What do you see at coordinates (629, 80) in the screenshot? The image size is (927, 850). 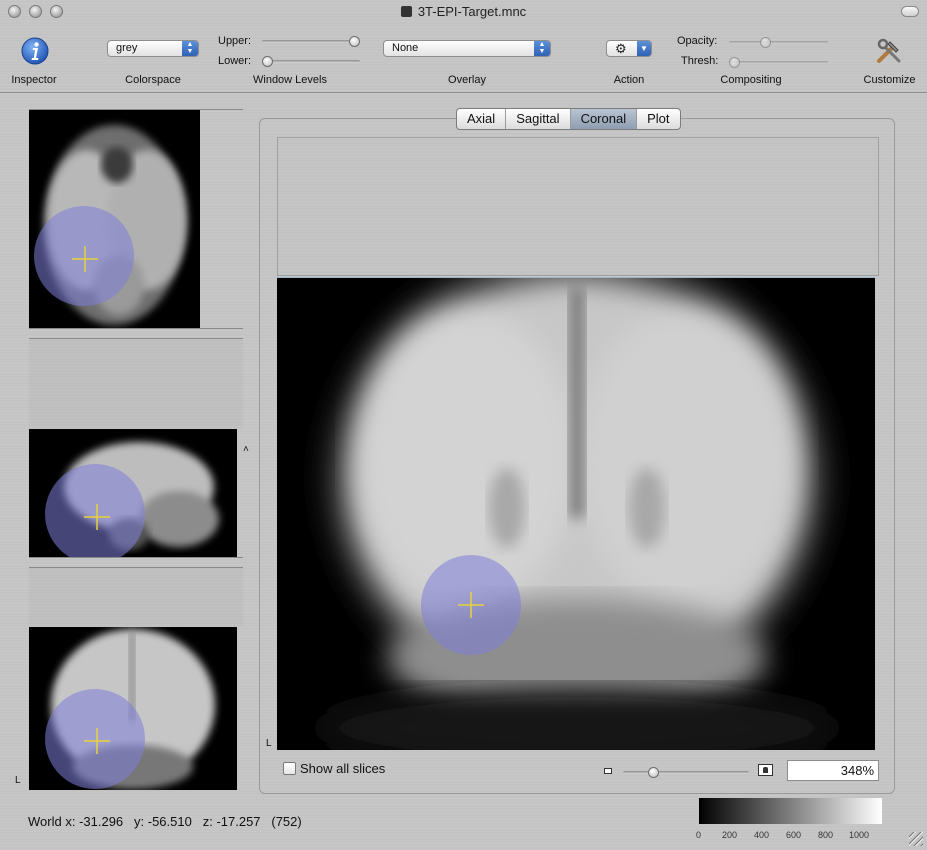 I see `action-label: Action` at bounding box center [629, 80].